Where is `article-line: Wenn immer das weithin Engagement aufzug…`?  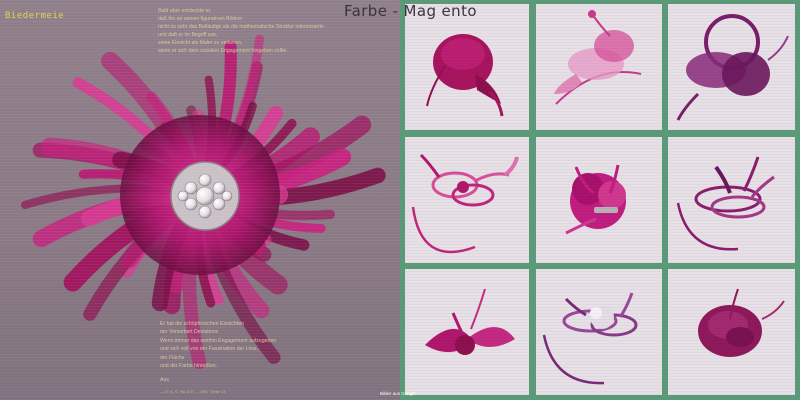 article-line: Wenn immer das weithin Engagement aufzug… is located at coordinates (218, 340).